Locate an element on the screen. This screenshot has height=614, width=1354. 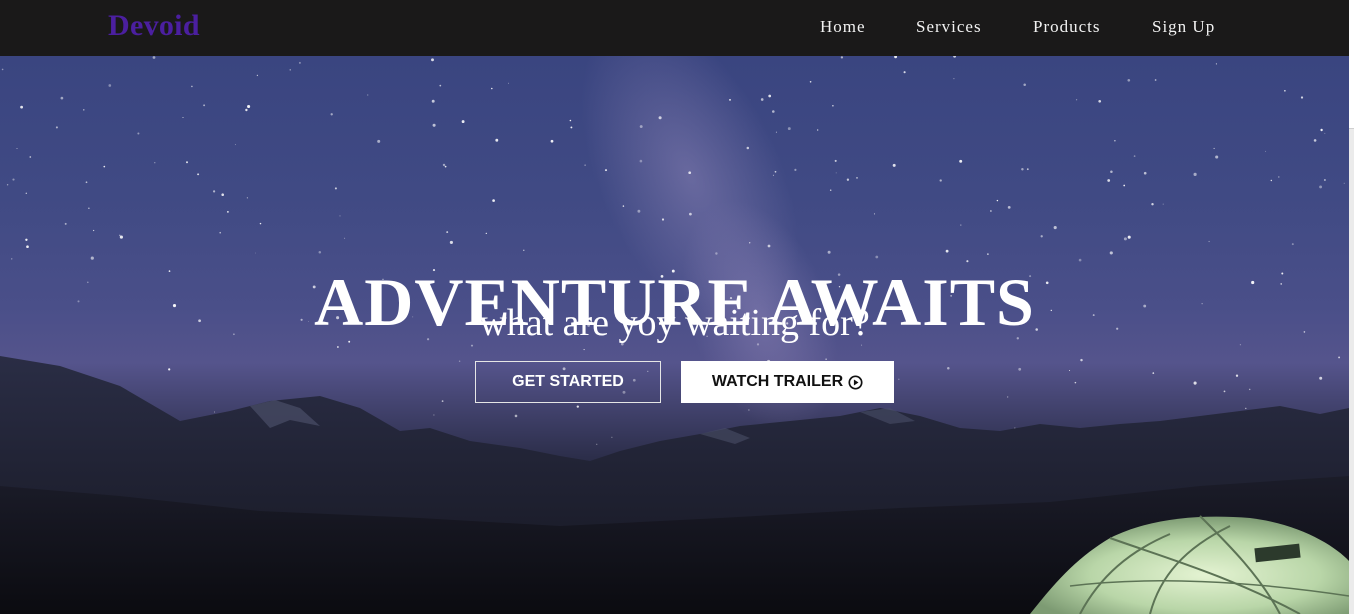
navbar: Devoid Home Services Products Sign Up is located at coordinates (674, 28).